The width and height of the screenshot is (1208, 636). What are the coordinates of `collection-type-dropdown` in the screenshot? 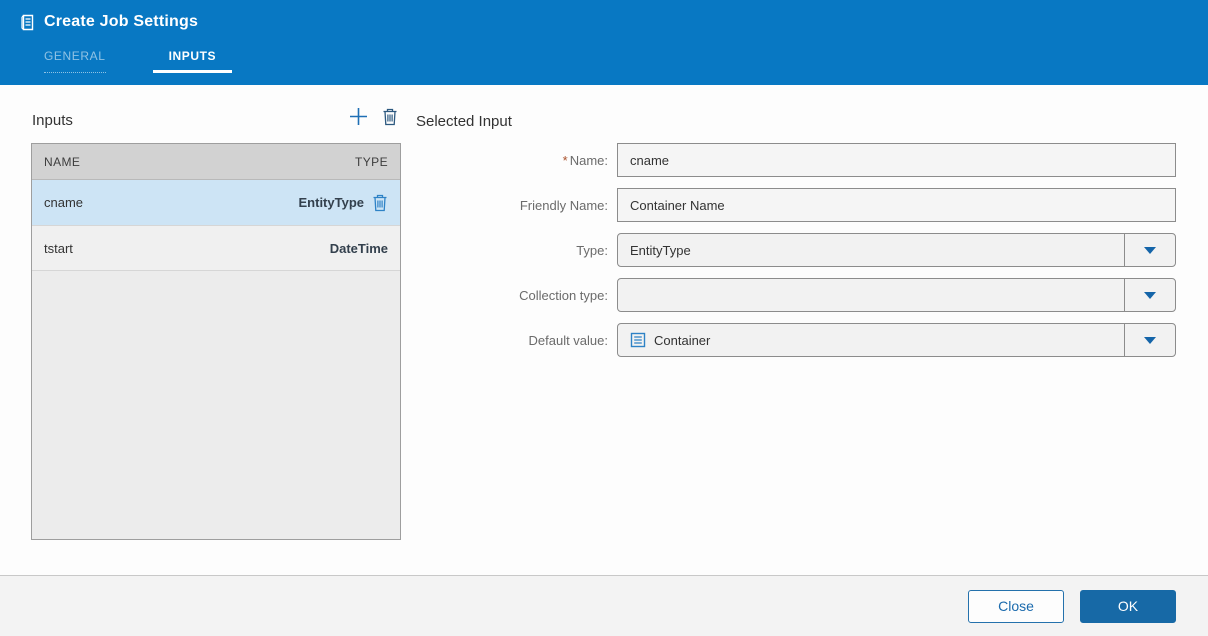 It's located at (896, 295).